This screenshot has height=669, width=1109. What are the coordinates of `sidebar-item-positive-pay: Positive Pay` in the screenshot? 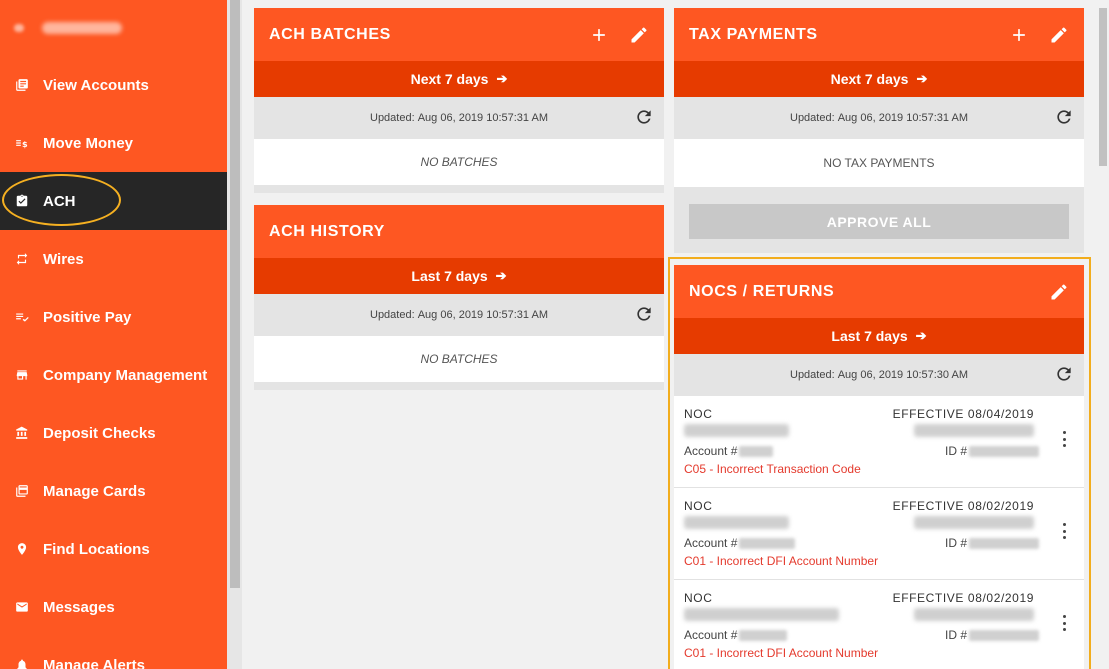 It's located at (113, 317).